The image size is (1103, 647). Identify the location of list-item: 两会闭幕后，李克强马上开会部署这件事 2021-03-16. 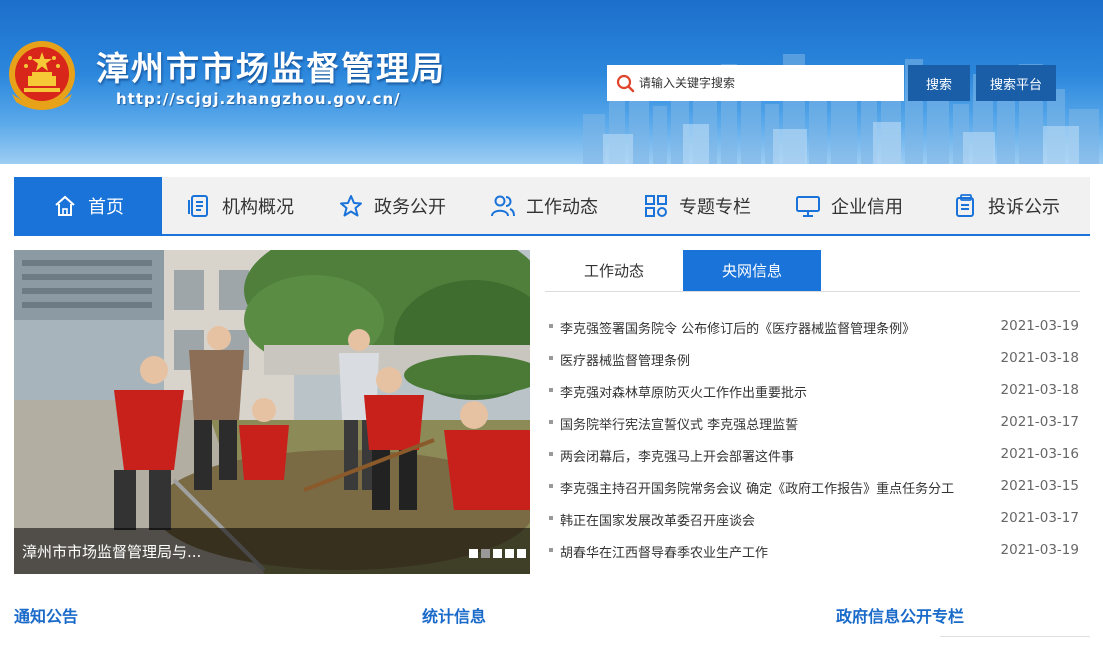
(812, 454).